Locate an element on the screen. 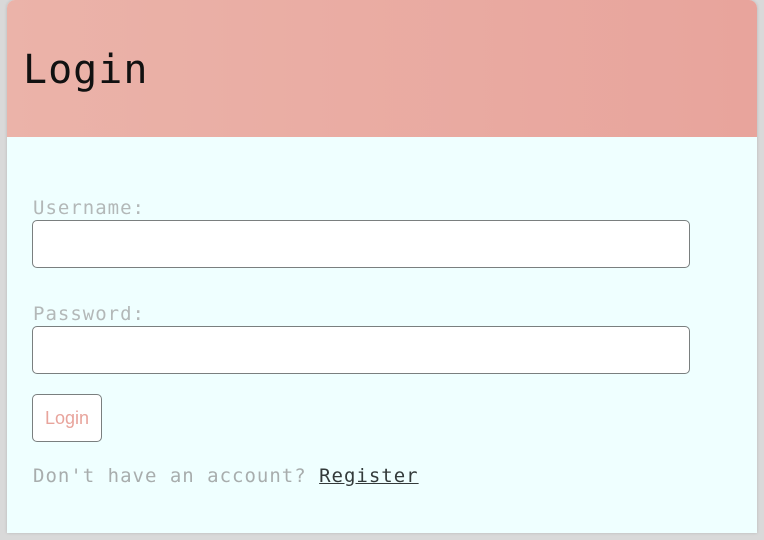 The width and height of the screenshot is (764, 540). username-input is located at coordinates (361, 244).